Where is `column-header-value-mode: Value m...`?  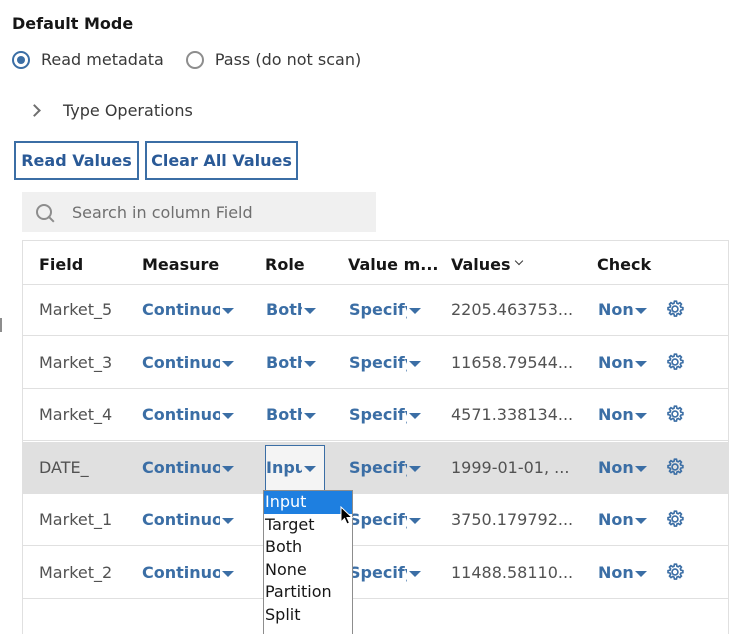
column-header-value-mode: Value m... is located at coordinates (393, 264).